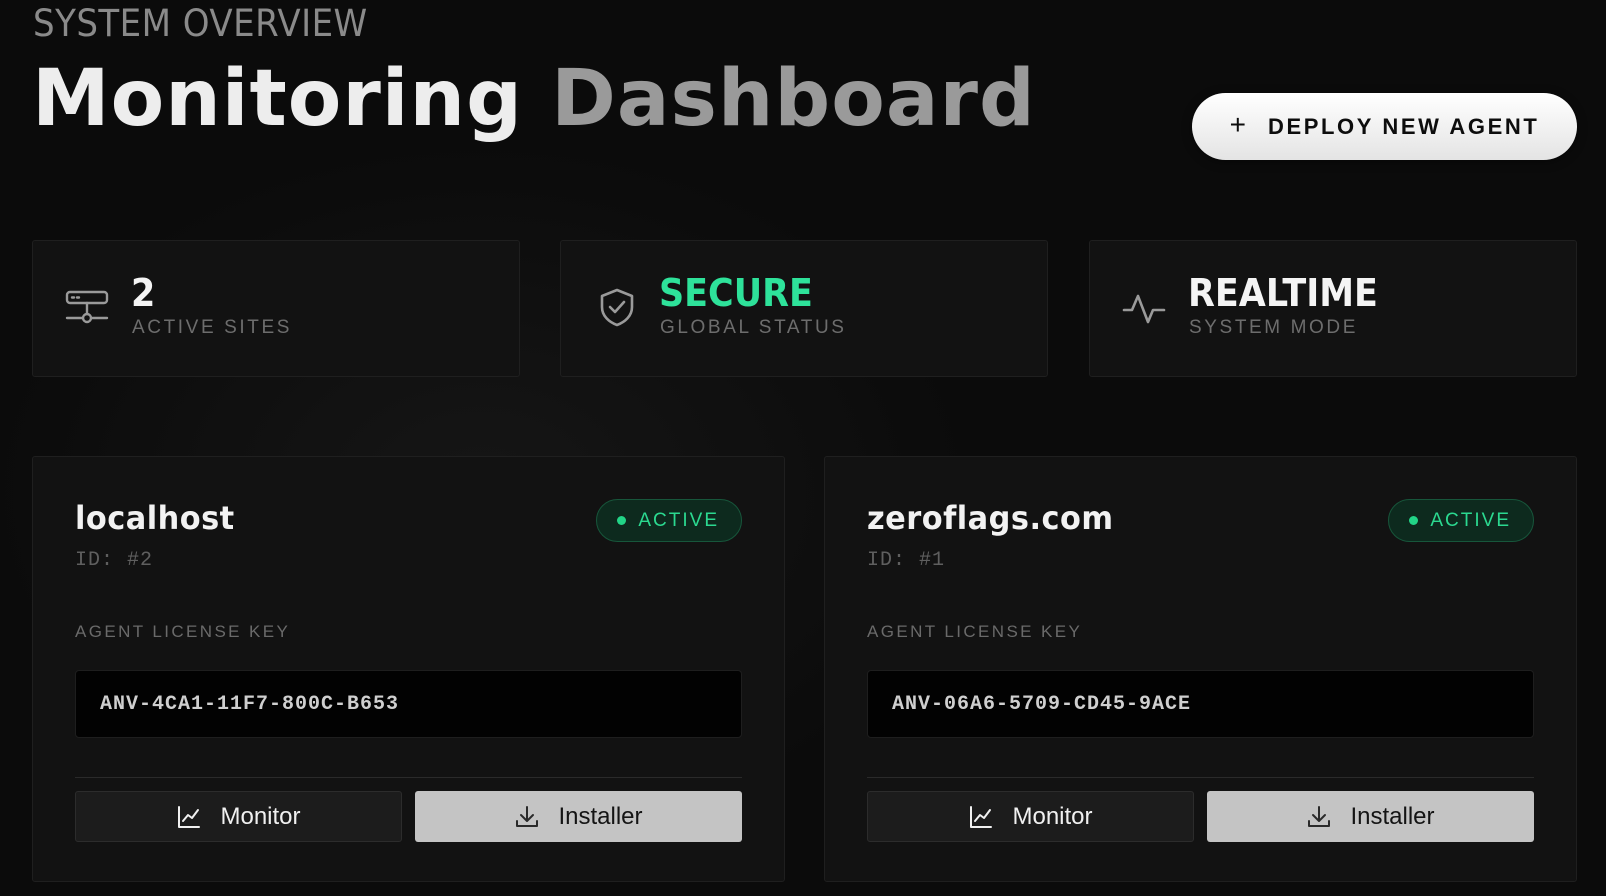 The height and width of the screenshot is (896, 1606). Describe the element at coordinates (753, 327) in the screenshot. I see `stat-label: GLOBAL STATUS` at that location.